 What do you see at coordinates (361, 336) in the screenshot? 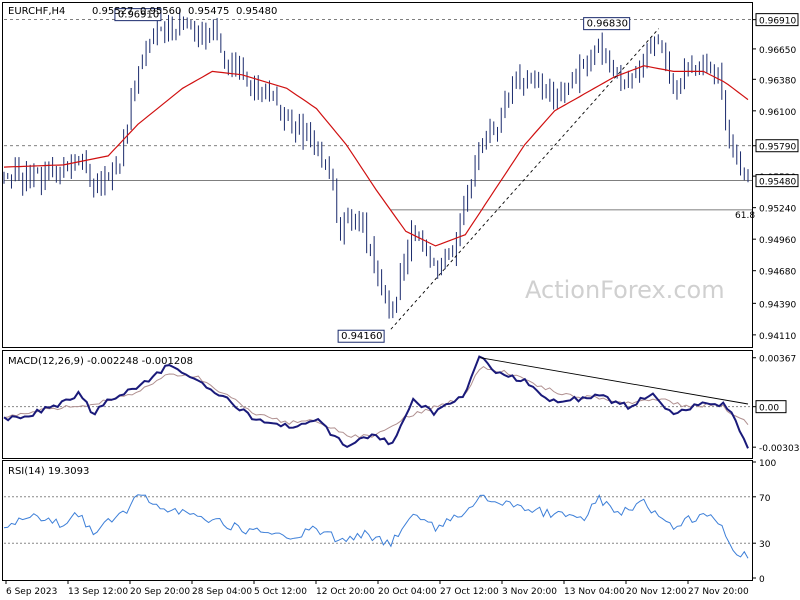
I see `price-annotation-label-2: 0.94160` at bounding box center [361, 336].